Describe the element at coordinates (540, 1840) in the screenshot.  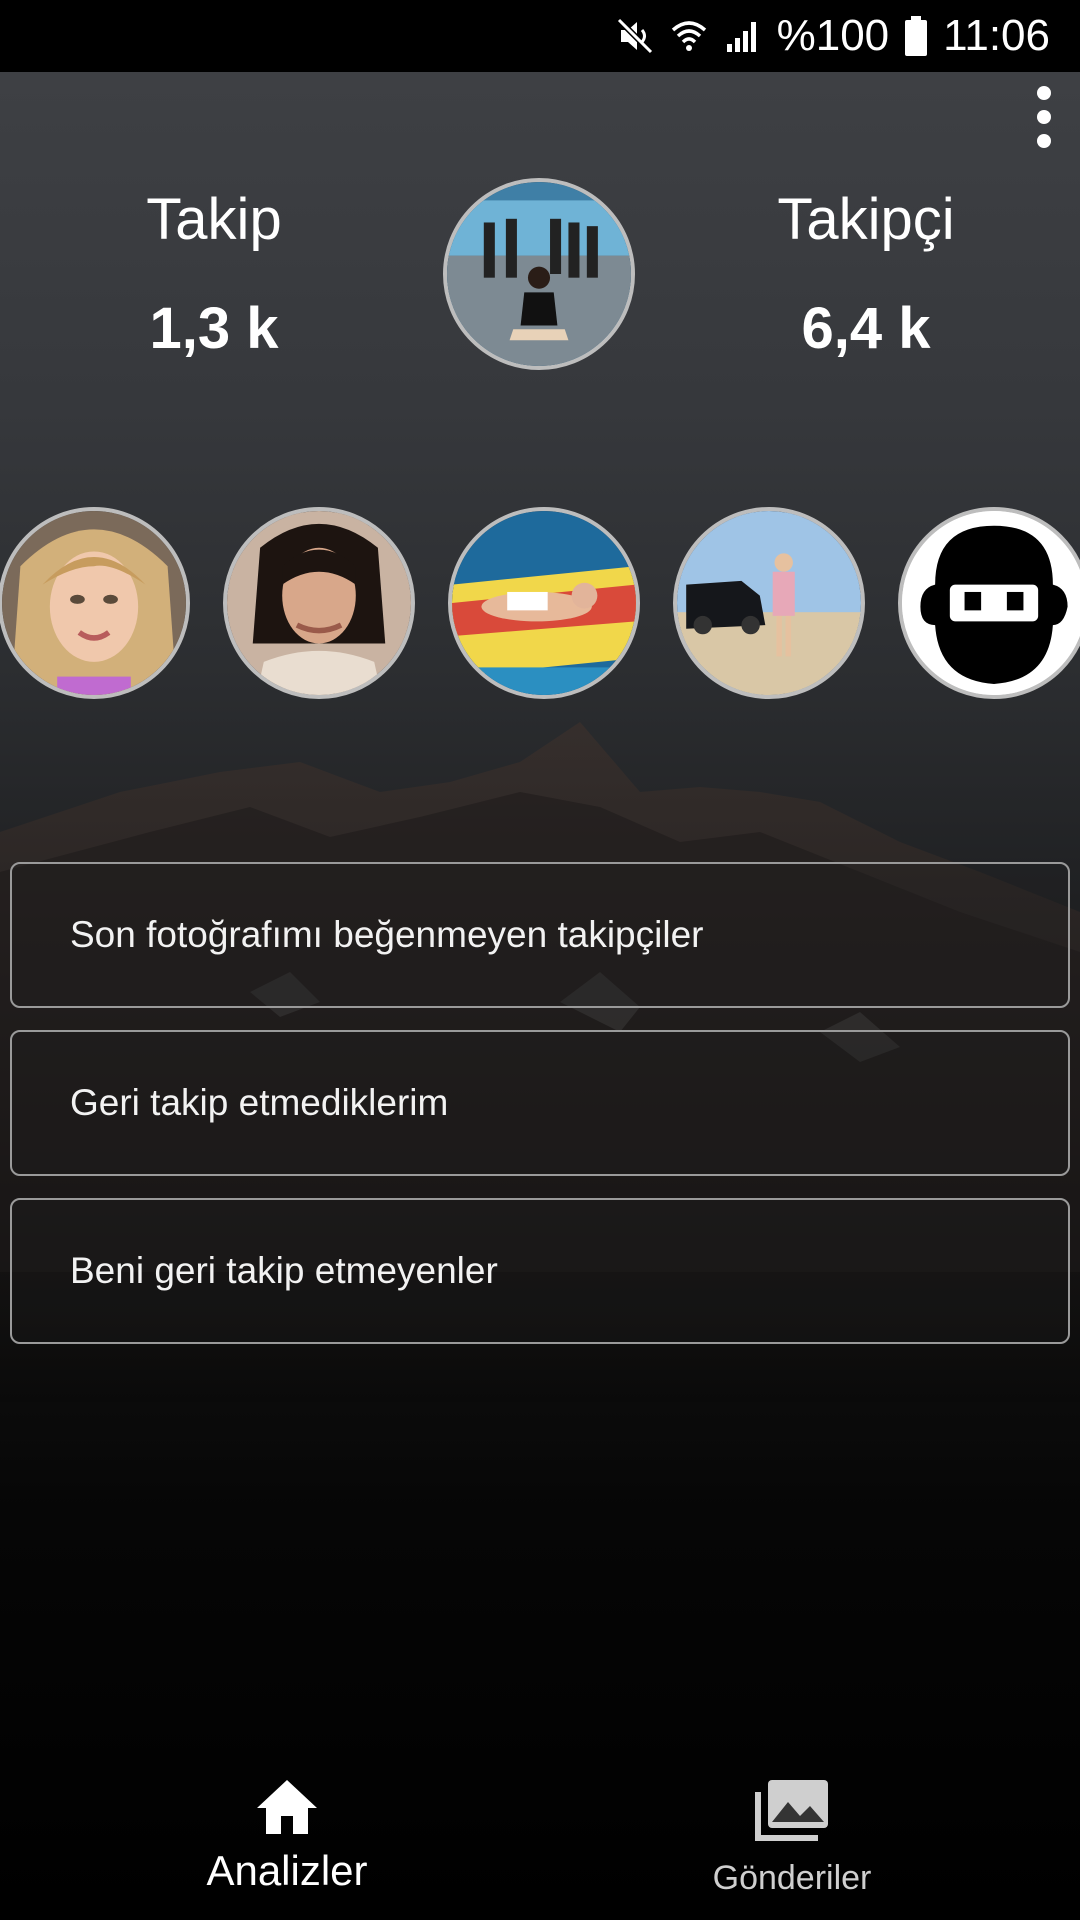
I see `bottom-navigation: Analizler Gönderiler` at that location.